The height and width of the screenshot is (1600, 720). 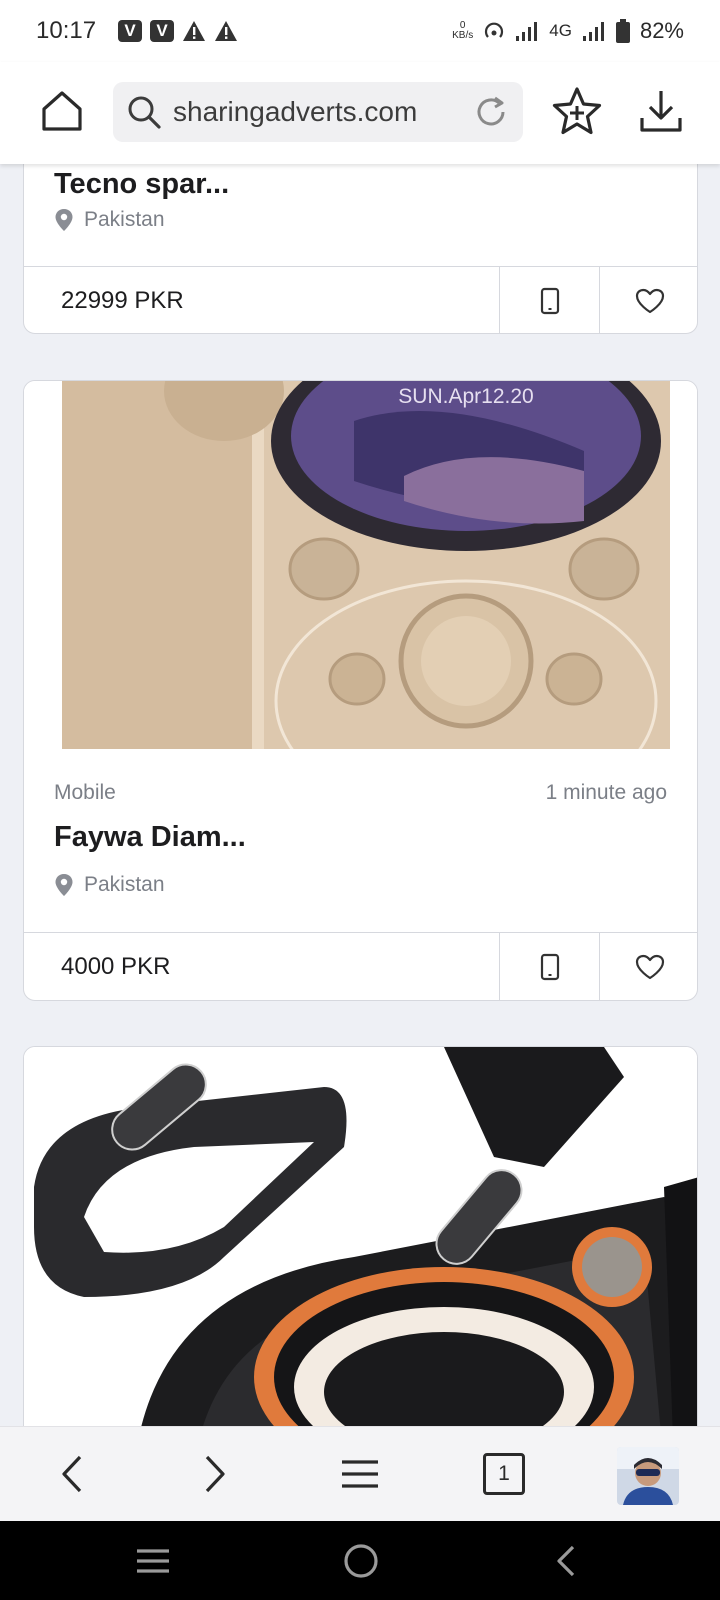 I want to click on system-navigation-bar, so click(x=360, y=1560).